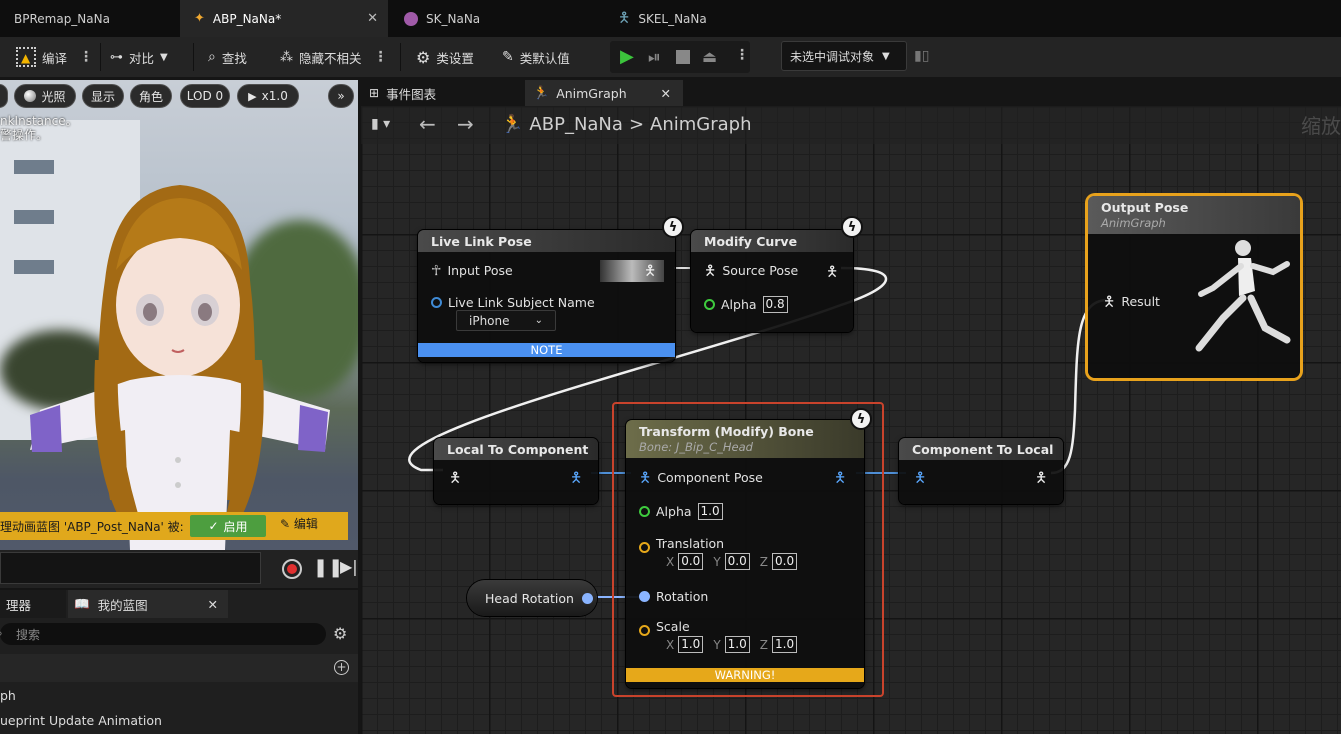  What do you see at coordinates (709, 56) in the screenshot?
I see `eject-icon: ⏏` at bounding box center [709, 56].